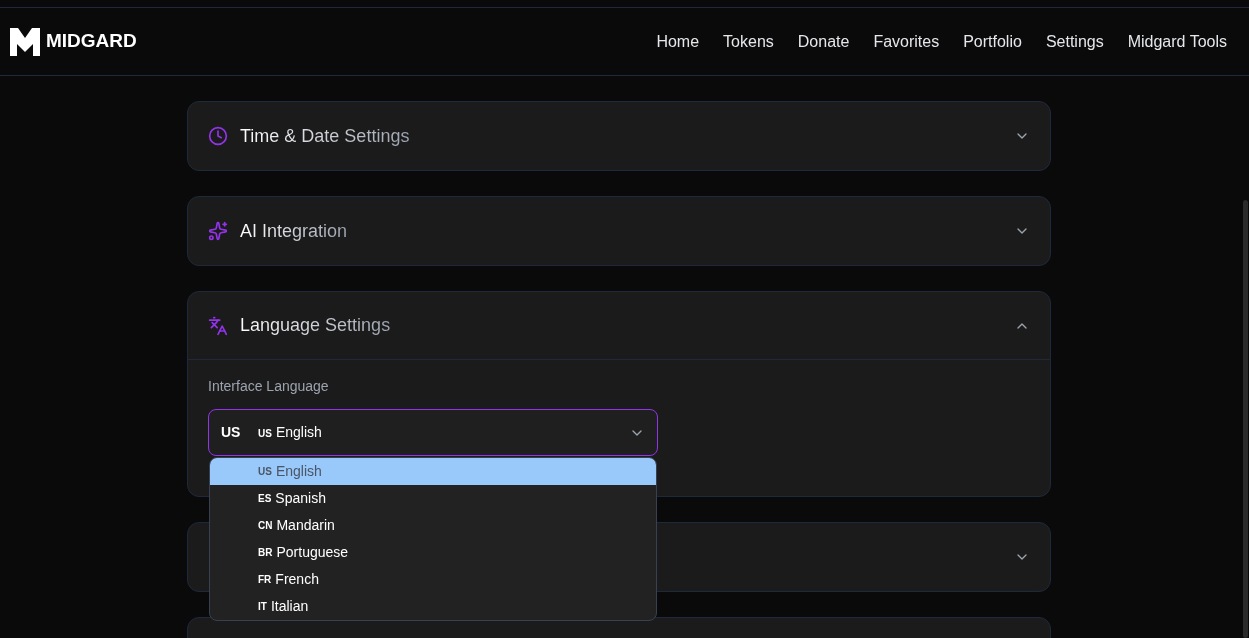 This screenshot has height=638, width=1249. Describe the element at coordinates (992, 41) in the screenshot. I see `nav-link: Portfolio` at that location.